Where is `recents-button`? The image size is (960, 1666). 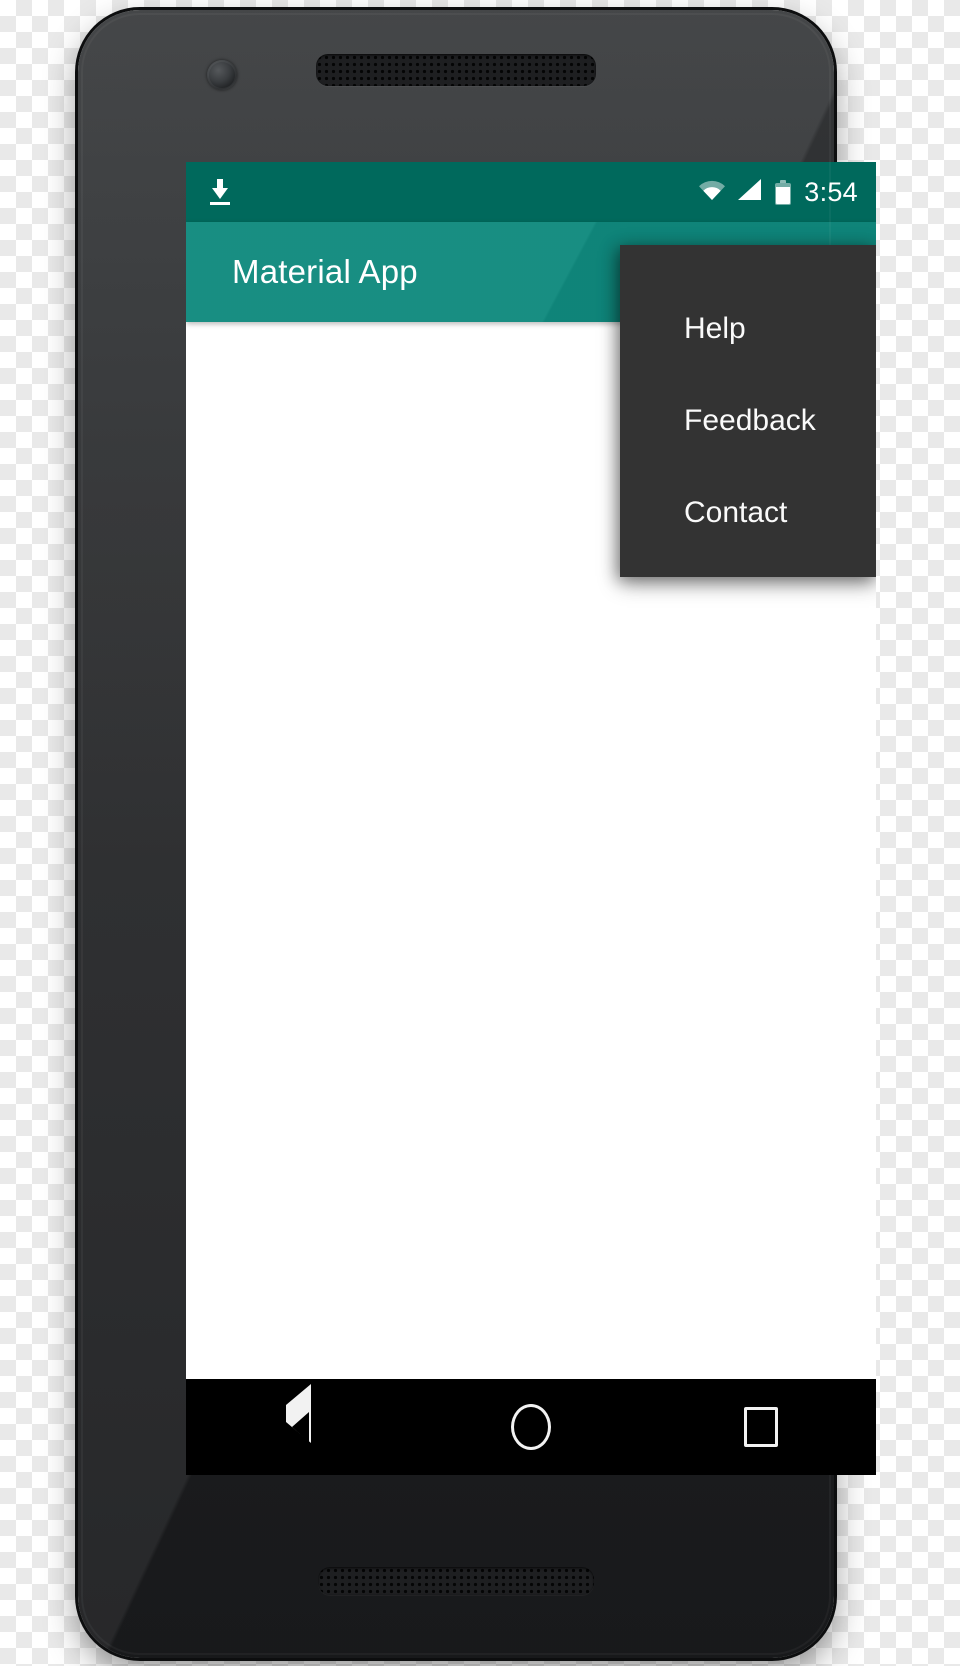
recents-button is located at coordinates (761, 1427).